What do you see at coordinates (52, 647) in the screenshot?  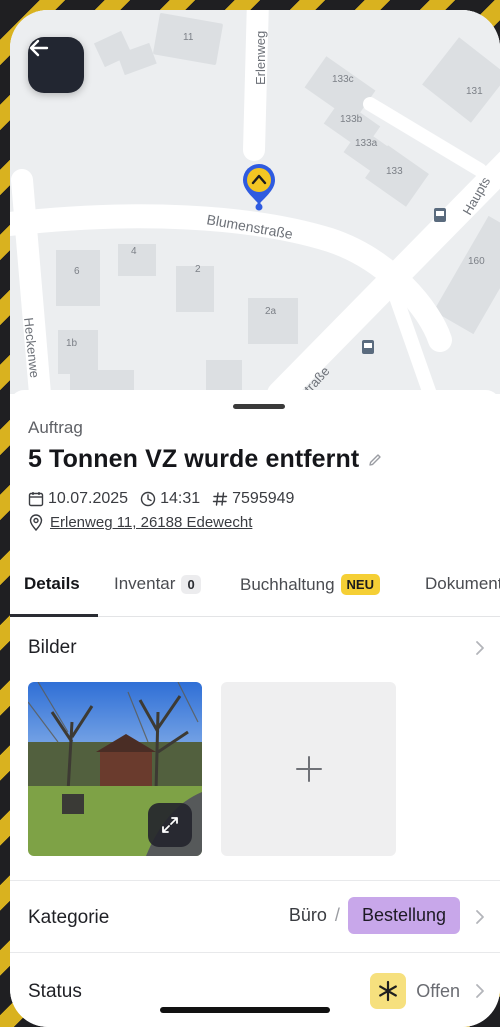 I see `bilder-label: Bilder` at bounding box center [52, 647].